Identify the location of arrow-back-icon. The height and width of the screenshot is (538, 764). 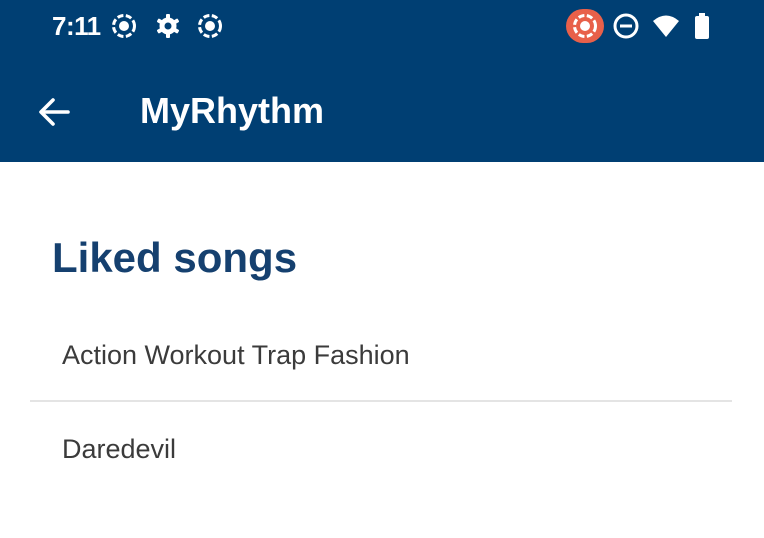
(54, 112).